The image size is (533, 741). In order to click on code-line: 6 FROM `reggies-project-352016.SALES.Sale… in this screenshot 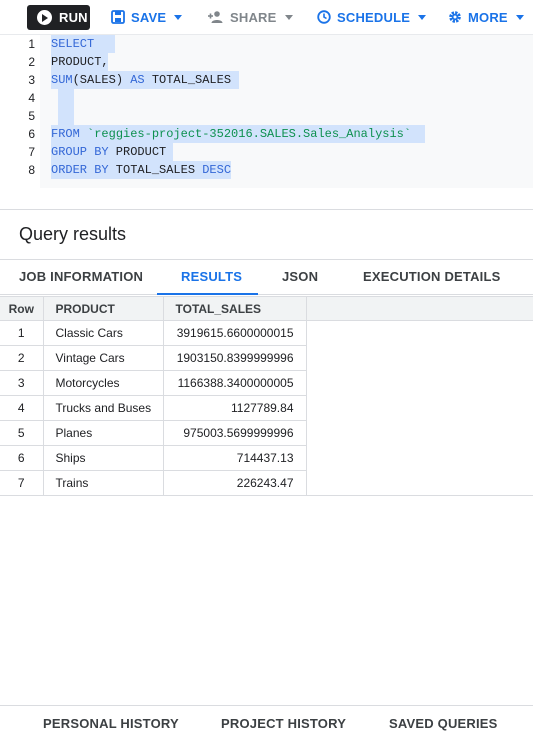, I will do `click(266, 134)`.